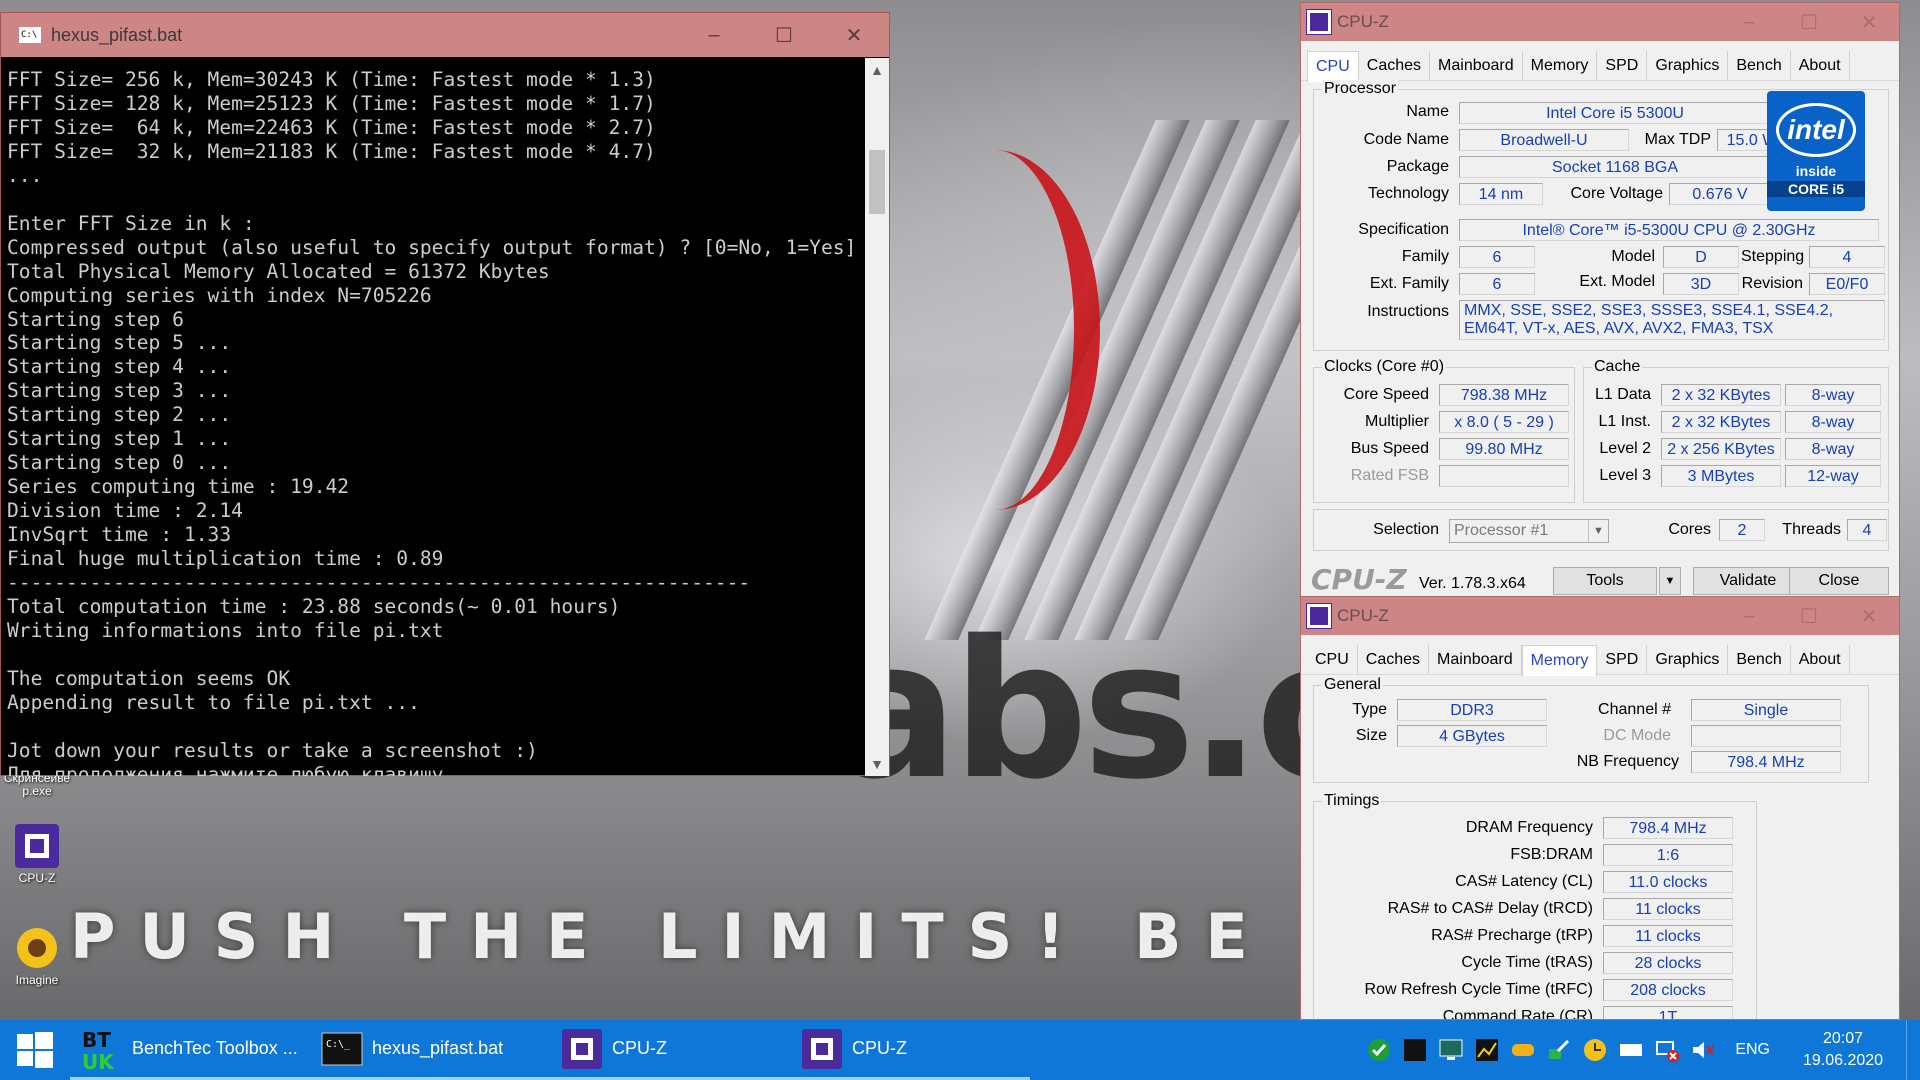  I want to click on value-name: Intel Core i5 5300U, so click(1615, 113).